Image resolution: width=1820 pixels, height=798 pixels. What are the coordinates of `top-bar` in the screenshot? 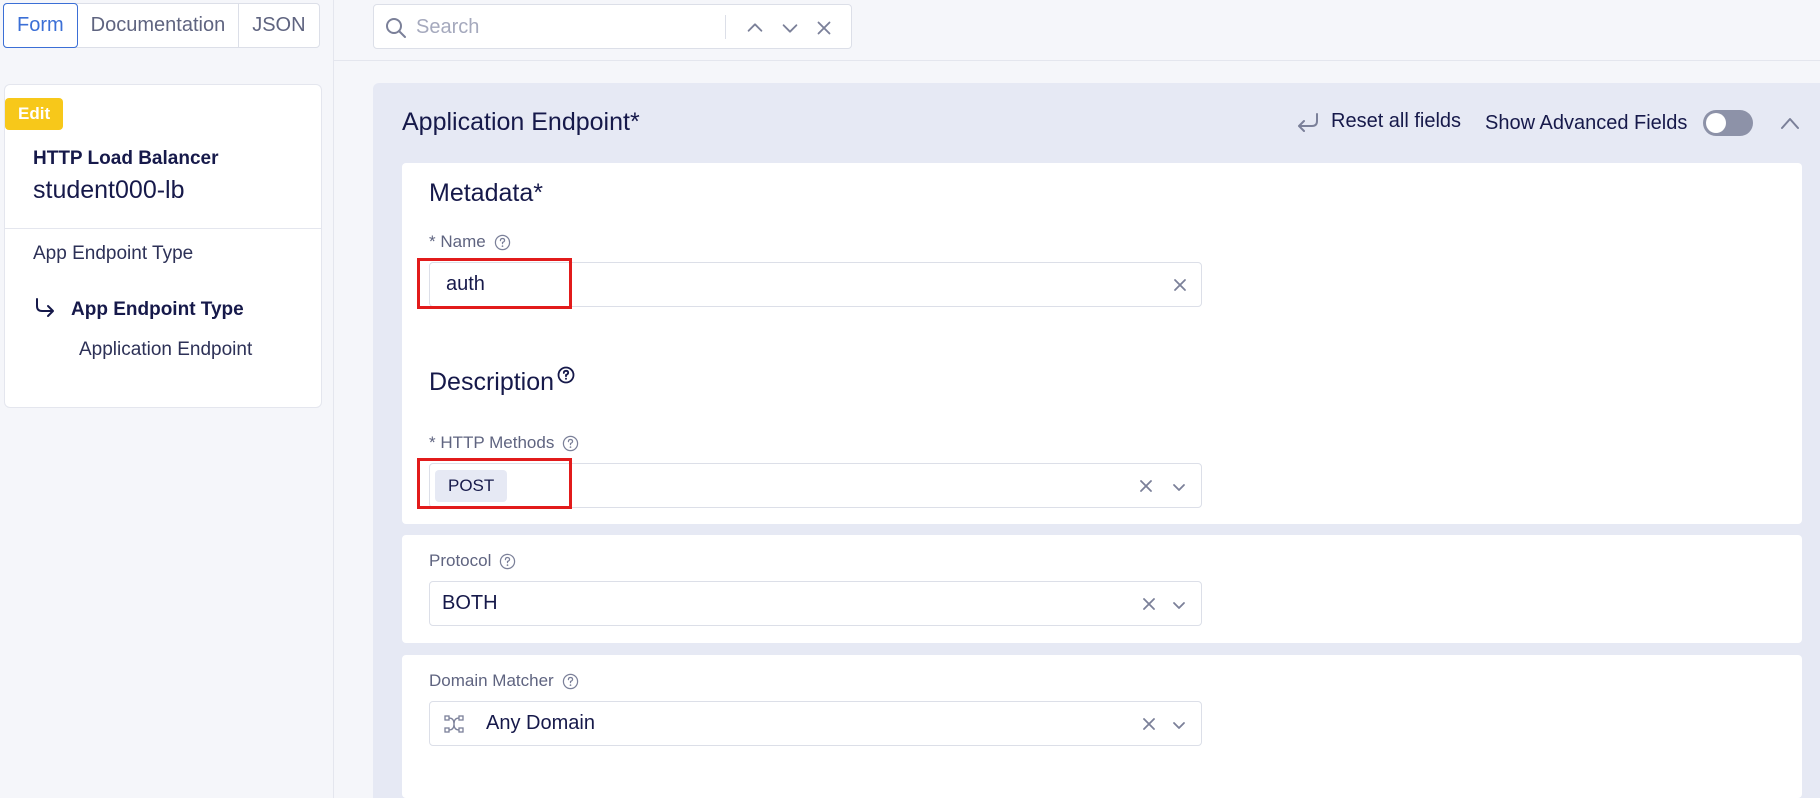 It's located at (1077, 30).